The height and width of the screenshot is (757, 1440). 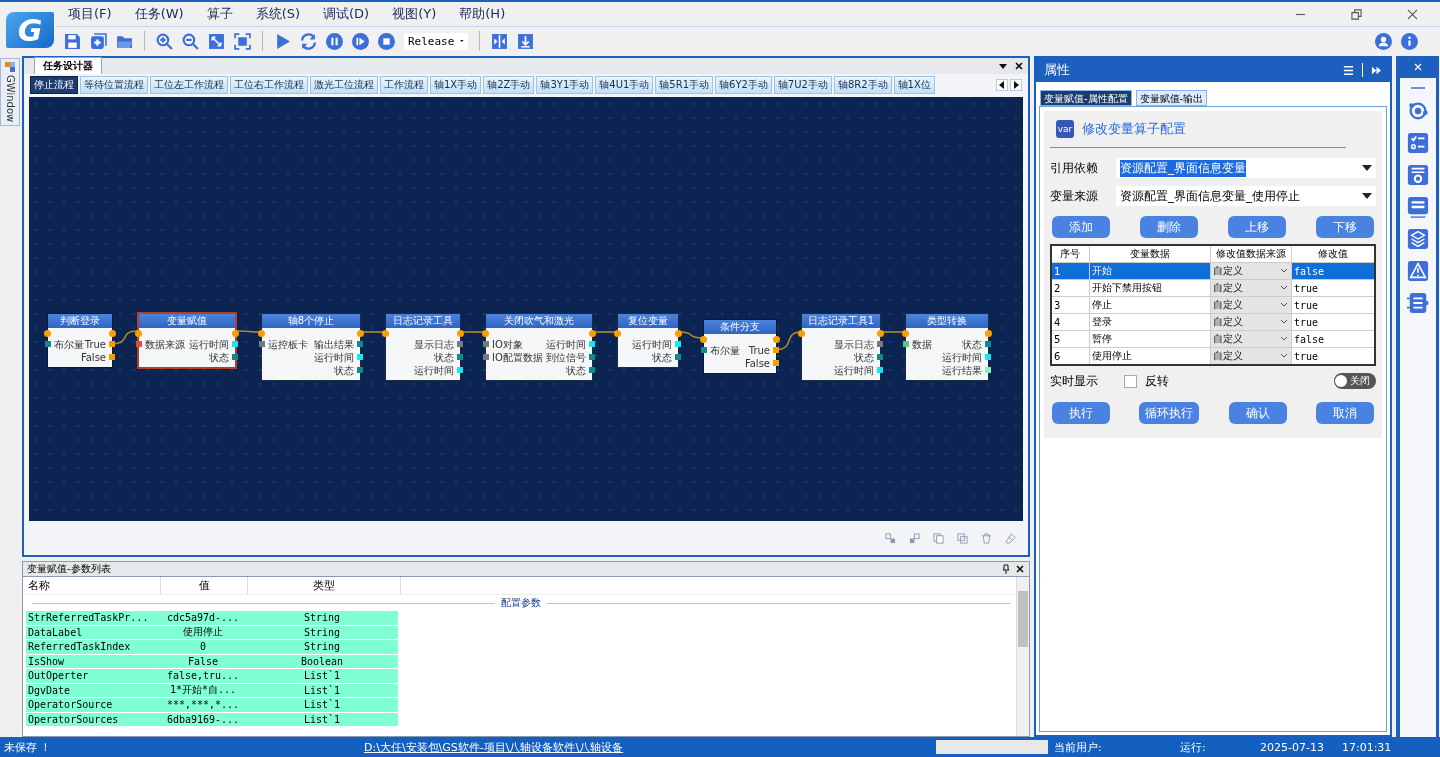 What do you see at coordinates (1417, 111) in the screenshot?
I see `orbit-icon` at bounding box center [1417, 111].